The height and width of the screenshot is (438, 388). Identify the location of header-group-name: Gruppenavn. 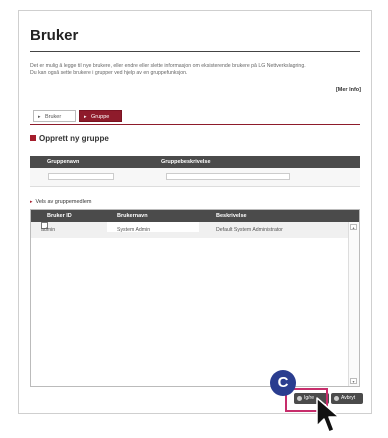
(63, 162).